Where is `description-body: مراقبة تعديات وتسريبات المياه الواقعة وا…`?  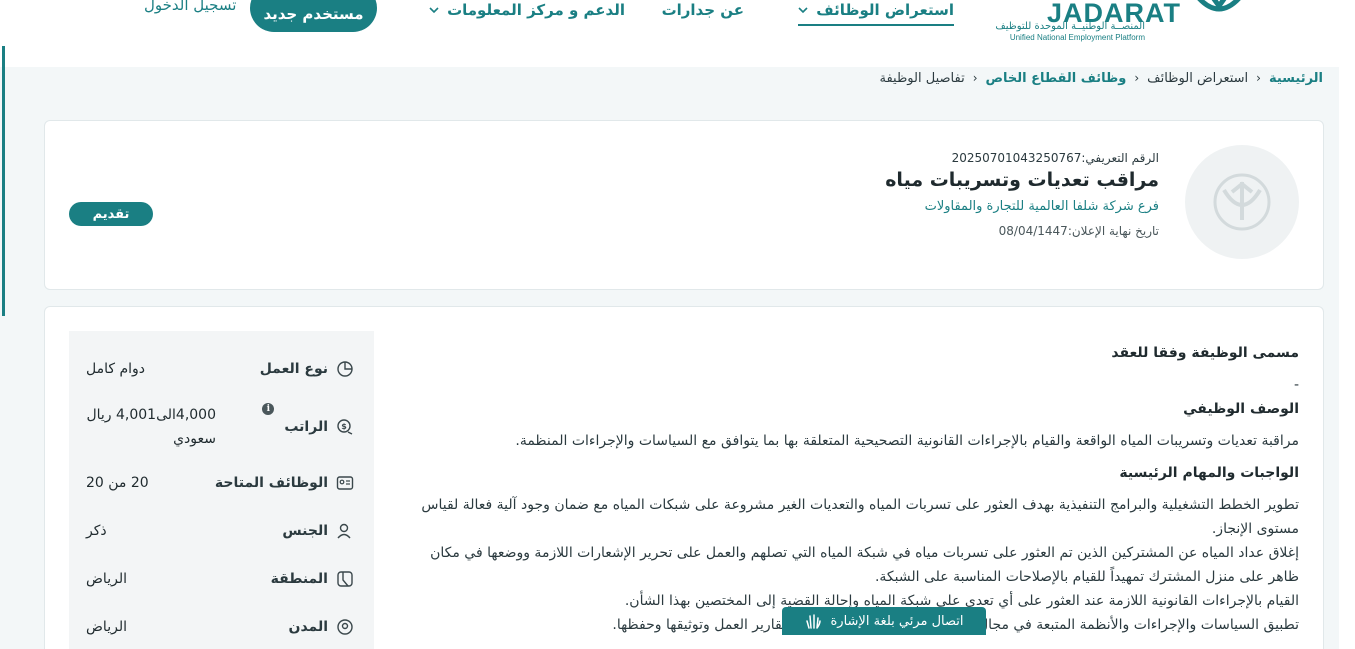 description-body: مراقبة تعديات وتسريبات المياه الواقعة وا… is located at coordinates (907, 441).